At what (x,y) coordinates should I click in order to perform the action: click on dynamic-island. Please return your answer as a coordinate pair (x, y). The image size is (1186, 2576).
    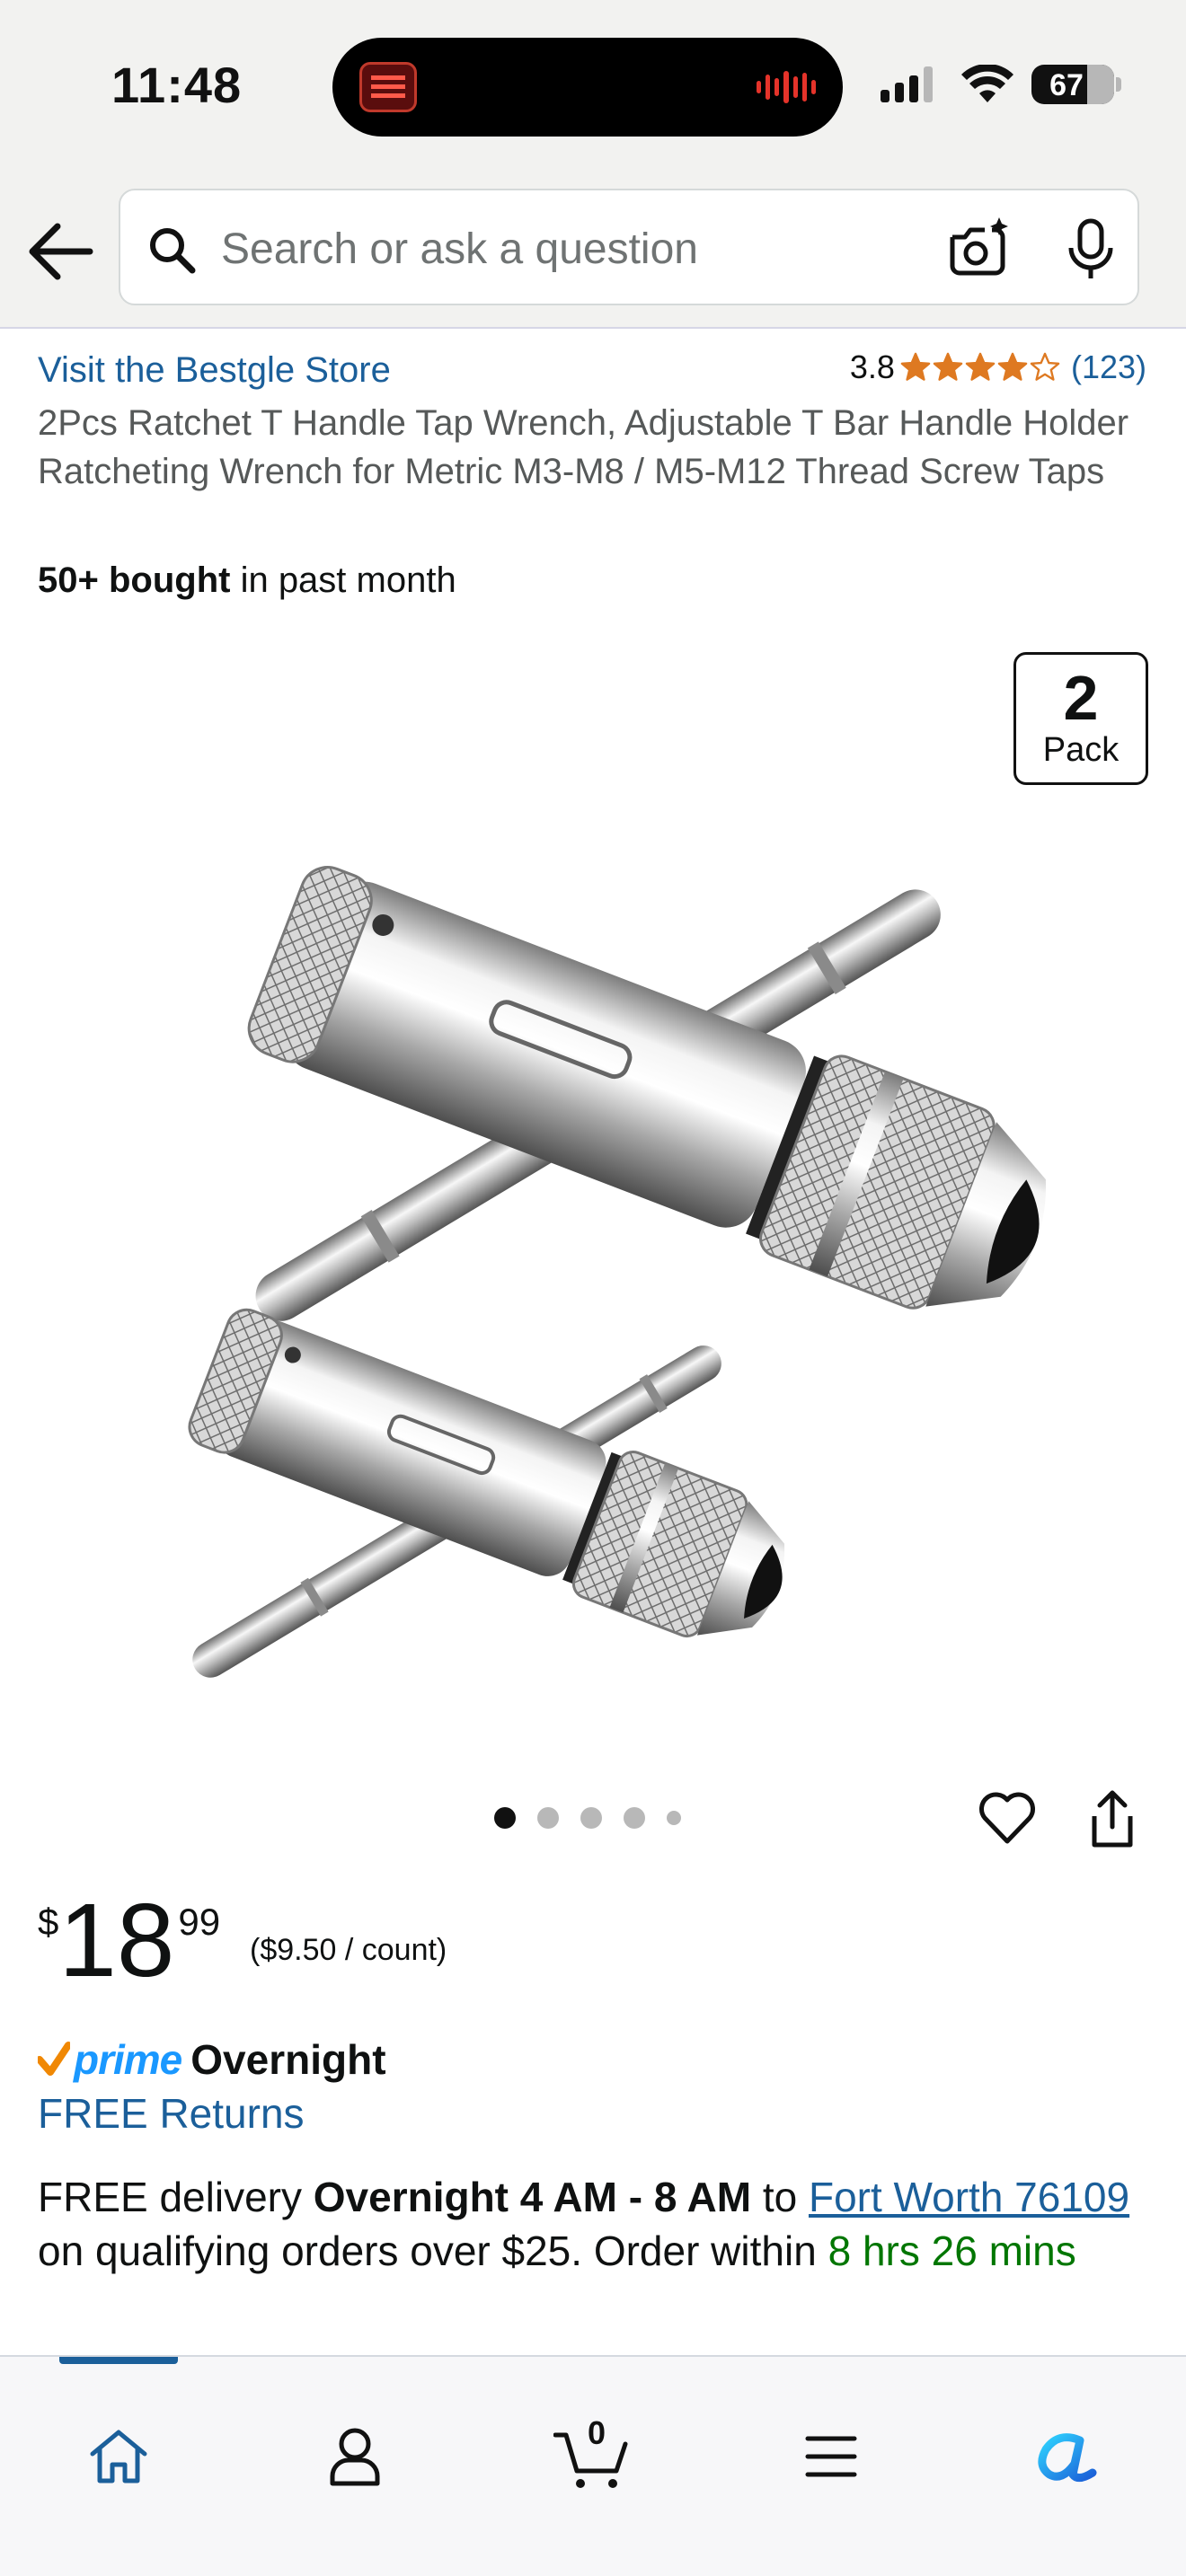
    Looking at the image, I should click on (587, 87).